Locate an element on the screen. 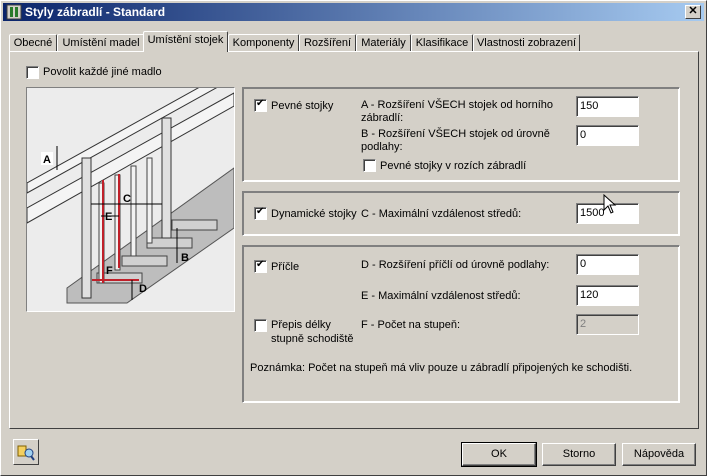 Image resolution: width=707 pixels, height=476 pixels. help-button: Nápověda is located at coordinates (659, 454).